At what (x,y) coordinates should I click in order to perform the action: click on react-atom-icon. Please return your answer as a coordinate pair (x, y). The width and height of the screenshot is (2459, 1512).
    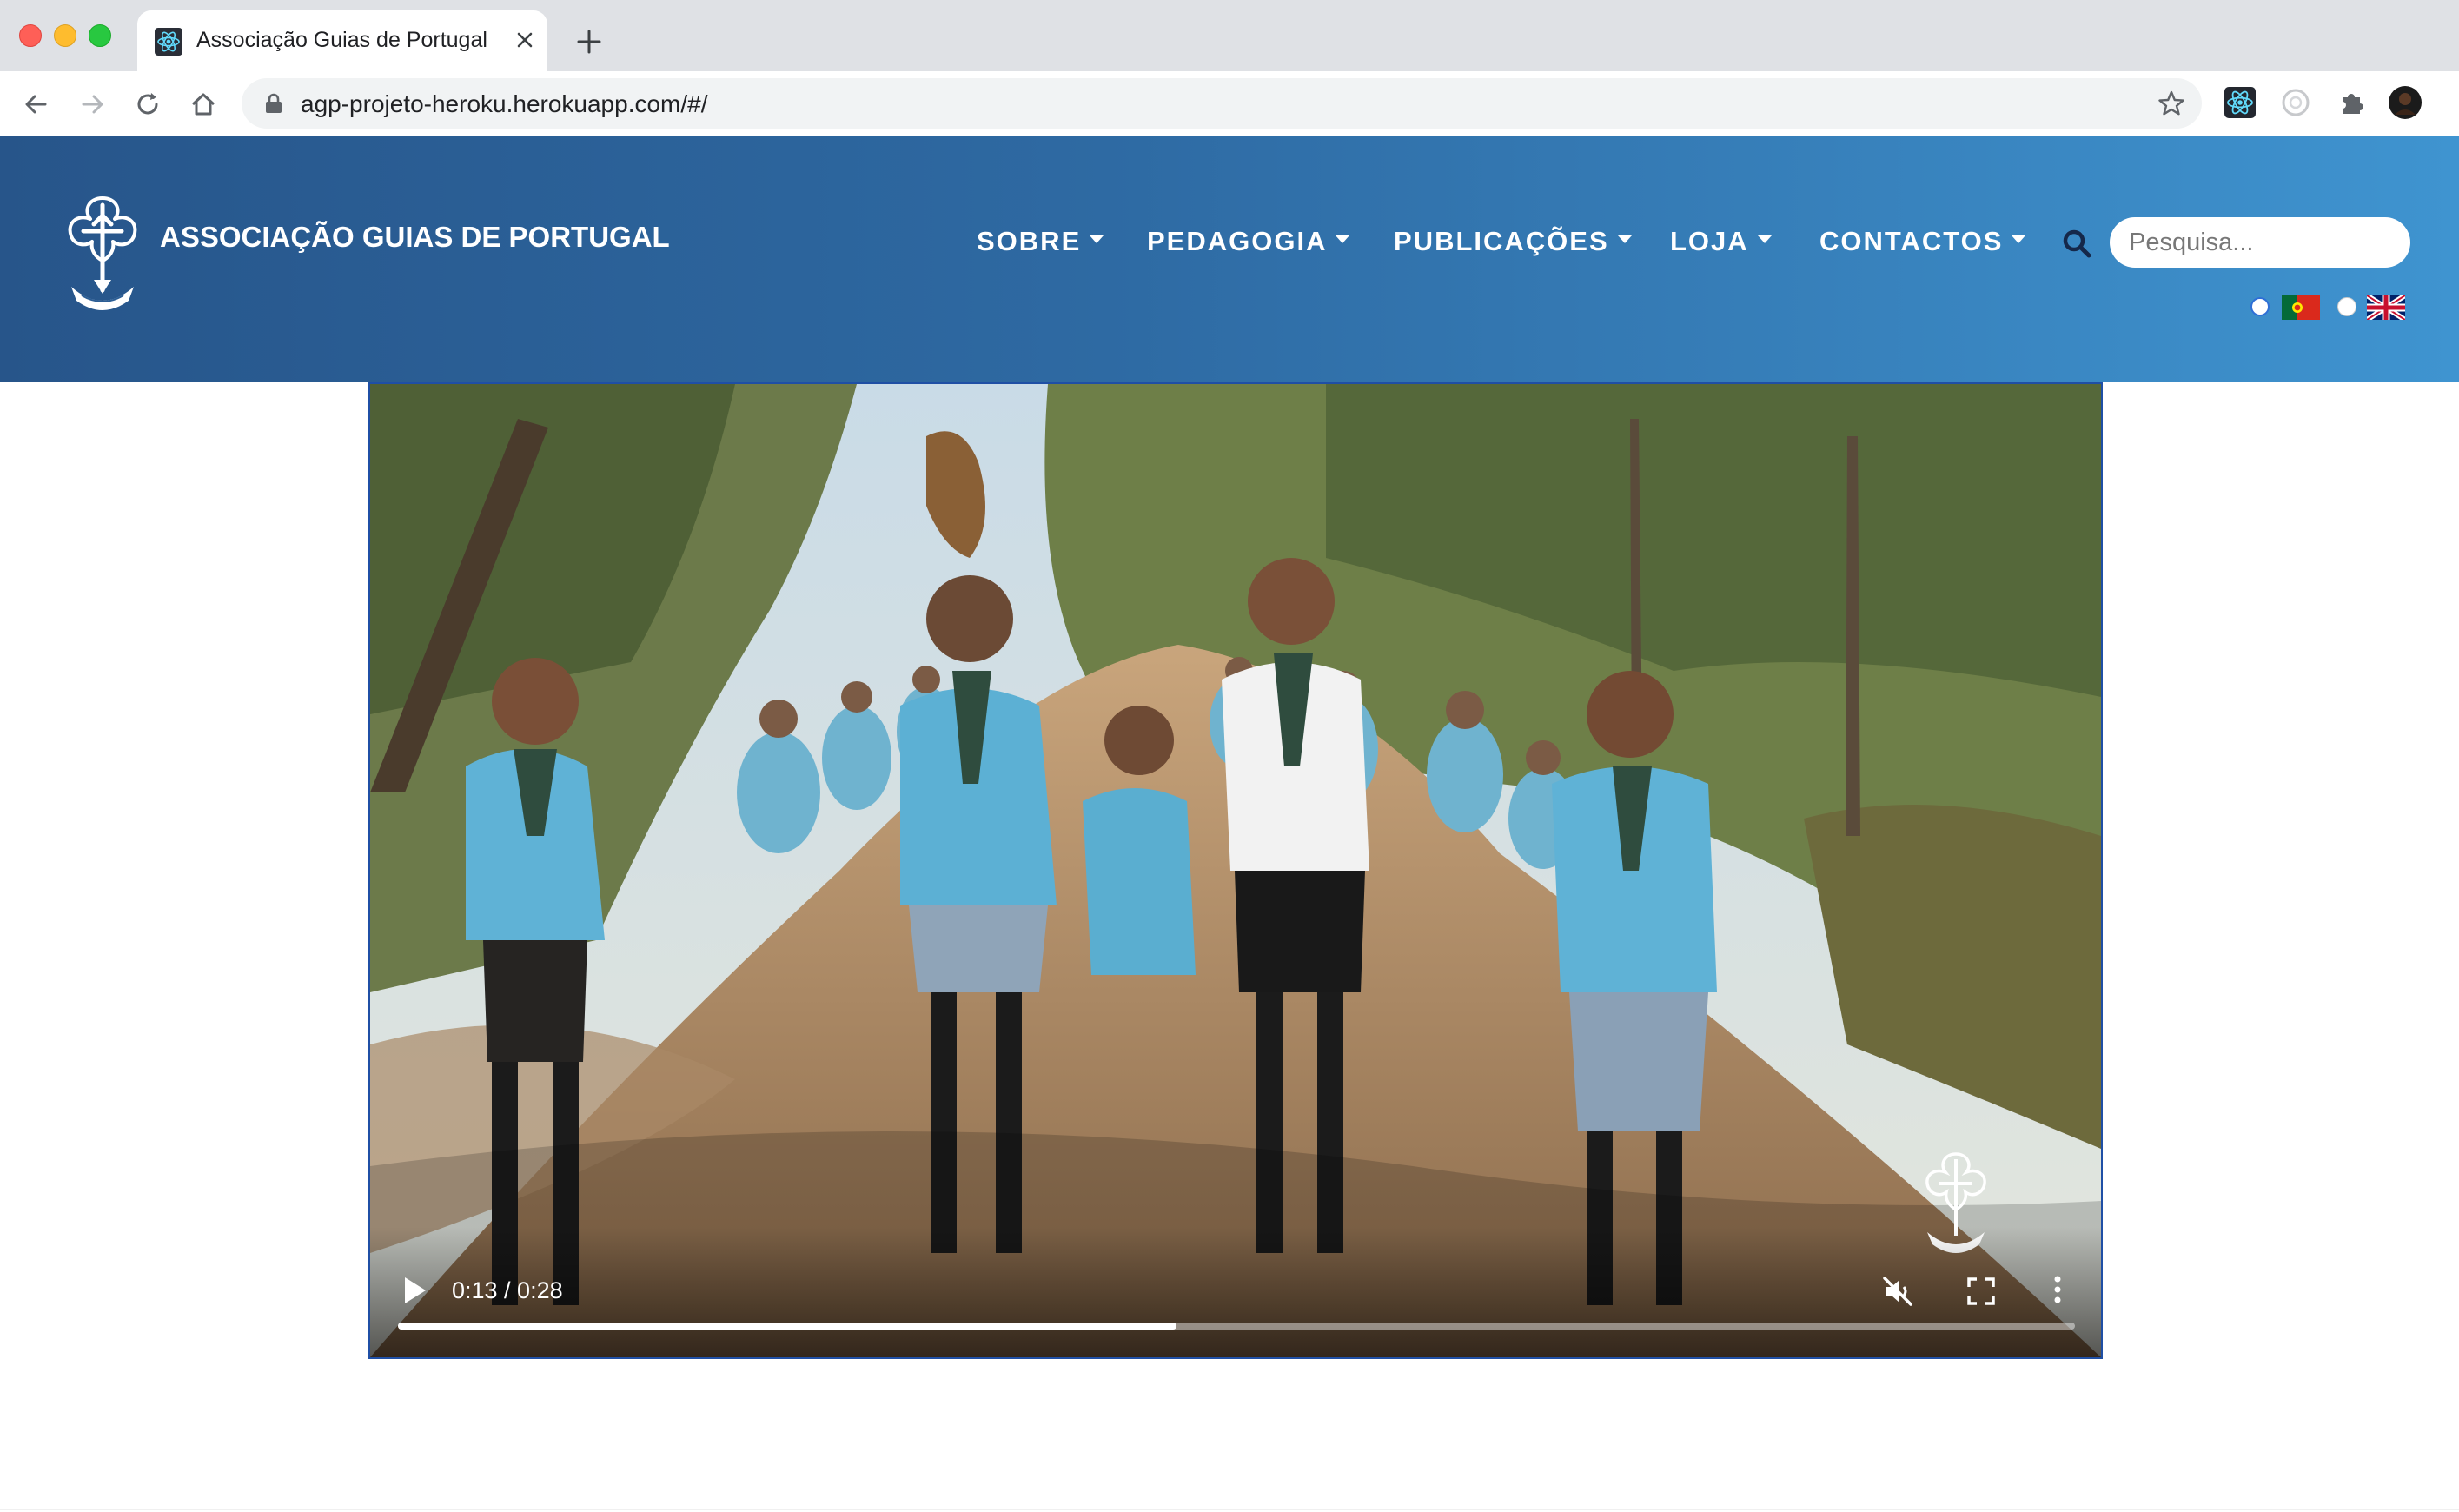
    Looking at the image, I should click on (168, 42).